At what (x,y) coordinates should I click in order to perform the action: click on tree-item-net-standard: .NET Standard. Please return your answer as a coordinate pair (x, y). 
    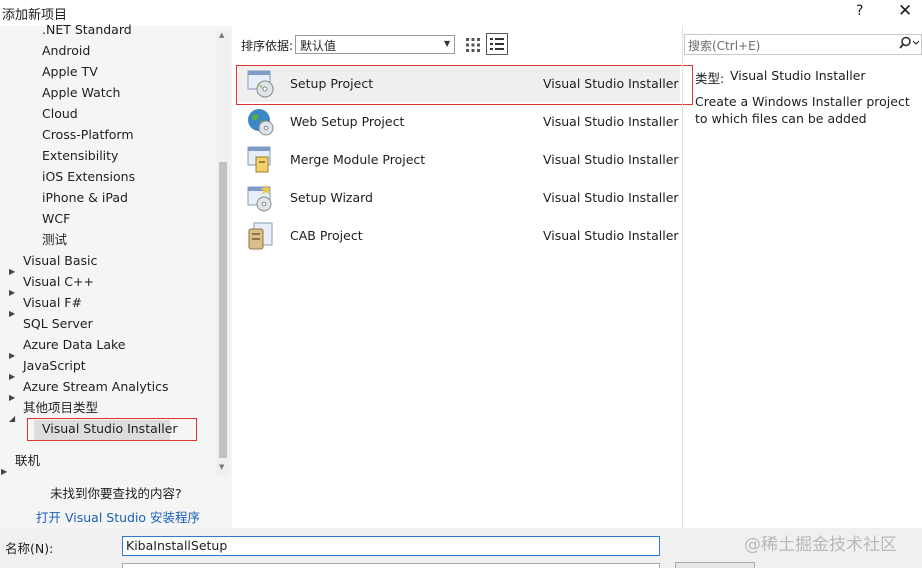
    Looking at the image, I should click on (87, 30).